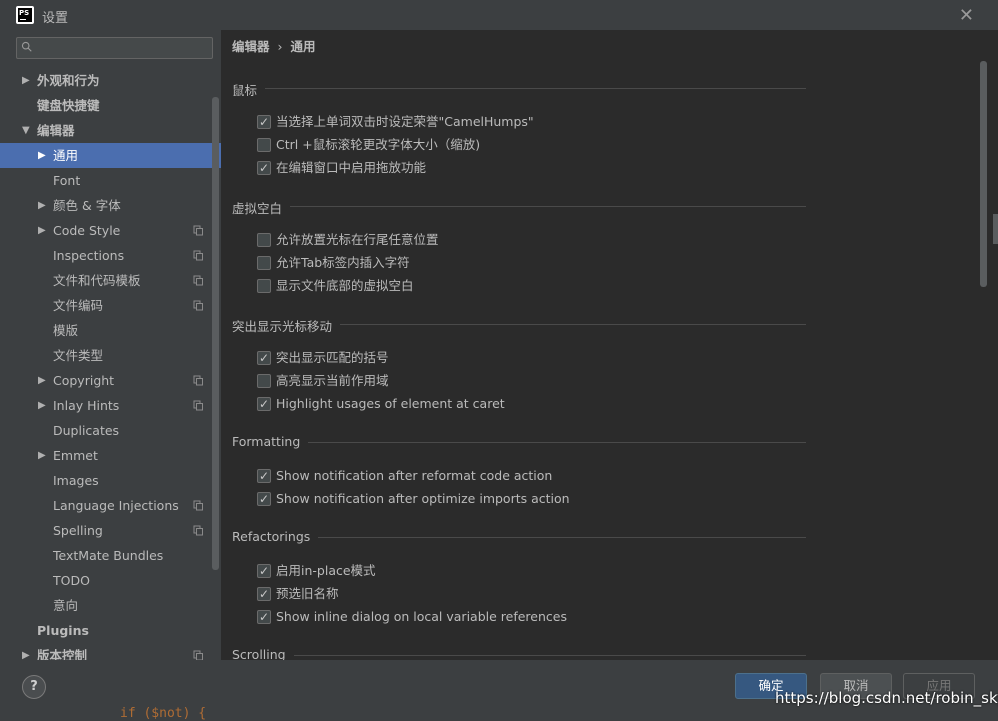  Describe the element at coordinates (110, 305) in the screenshot. I see `sidebar-item: 文件编码` at that location.